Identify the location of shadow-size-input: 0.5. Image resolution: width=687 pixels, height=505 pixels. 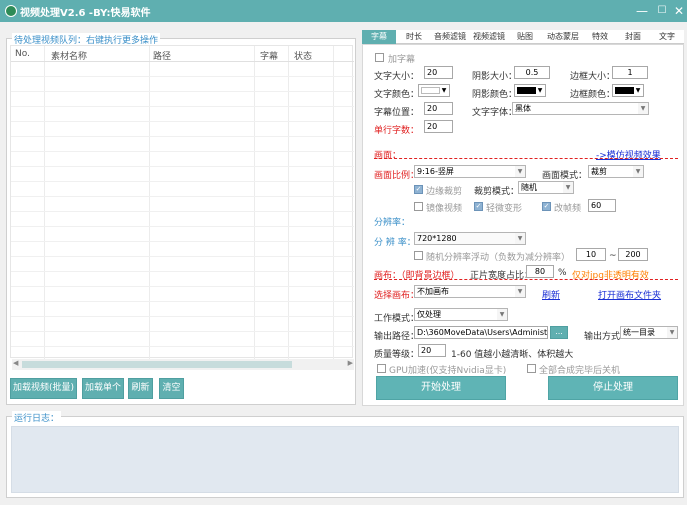
(532, 72).